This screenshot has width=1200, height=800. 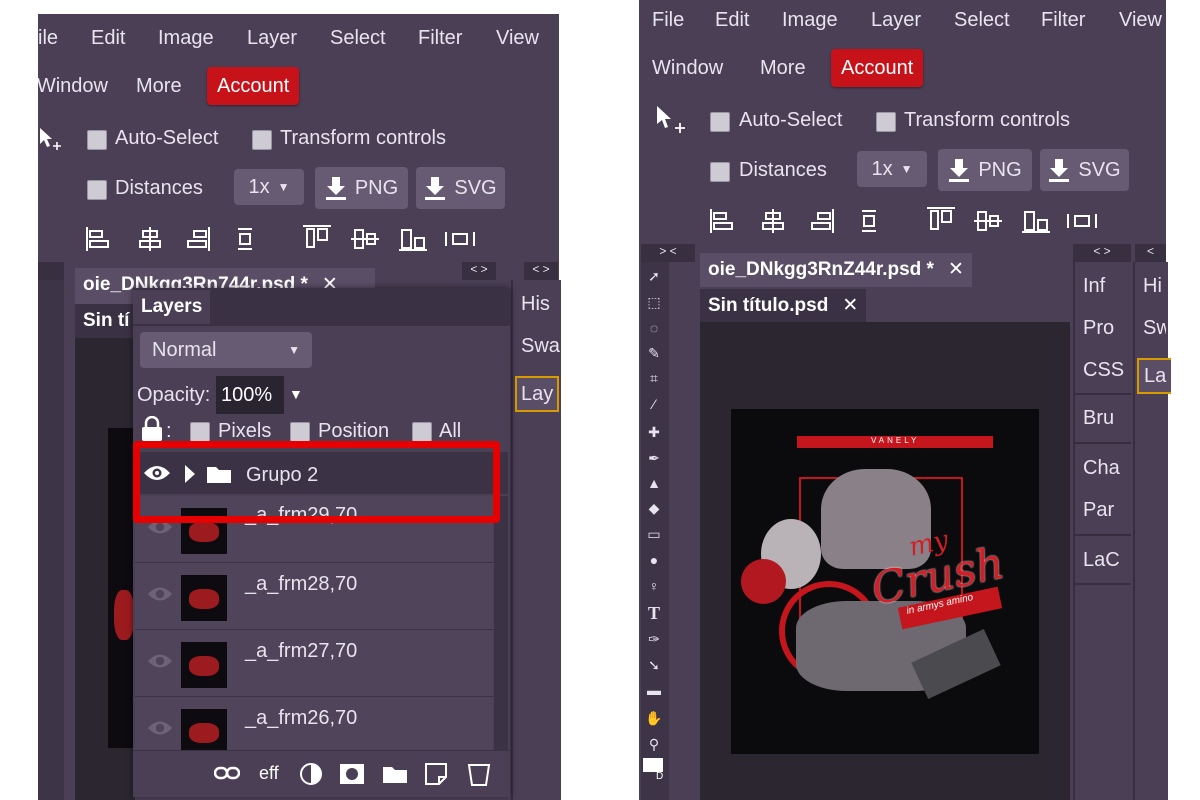 What do you see at coordinates (227, 773) in the screenshot?
I see `link-layers-icon` at bounding box center [227, 773].